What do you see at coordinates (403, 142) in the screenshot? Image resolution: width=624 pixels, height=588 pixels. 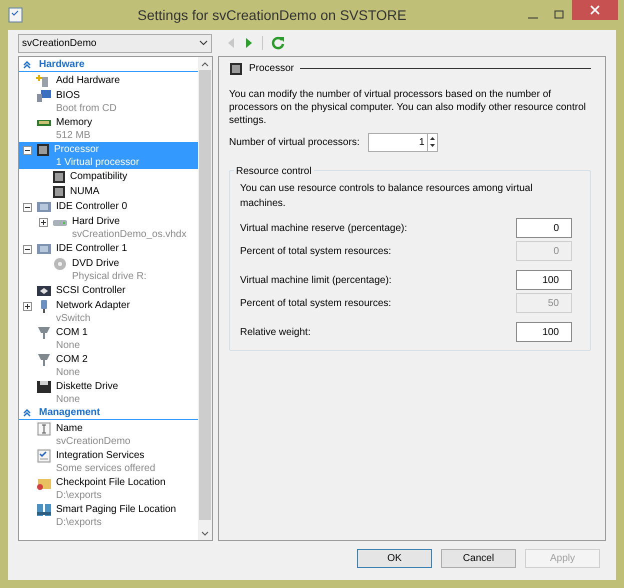 I see `processor-count-spinner: 1` at bounding box center [403, 142].